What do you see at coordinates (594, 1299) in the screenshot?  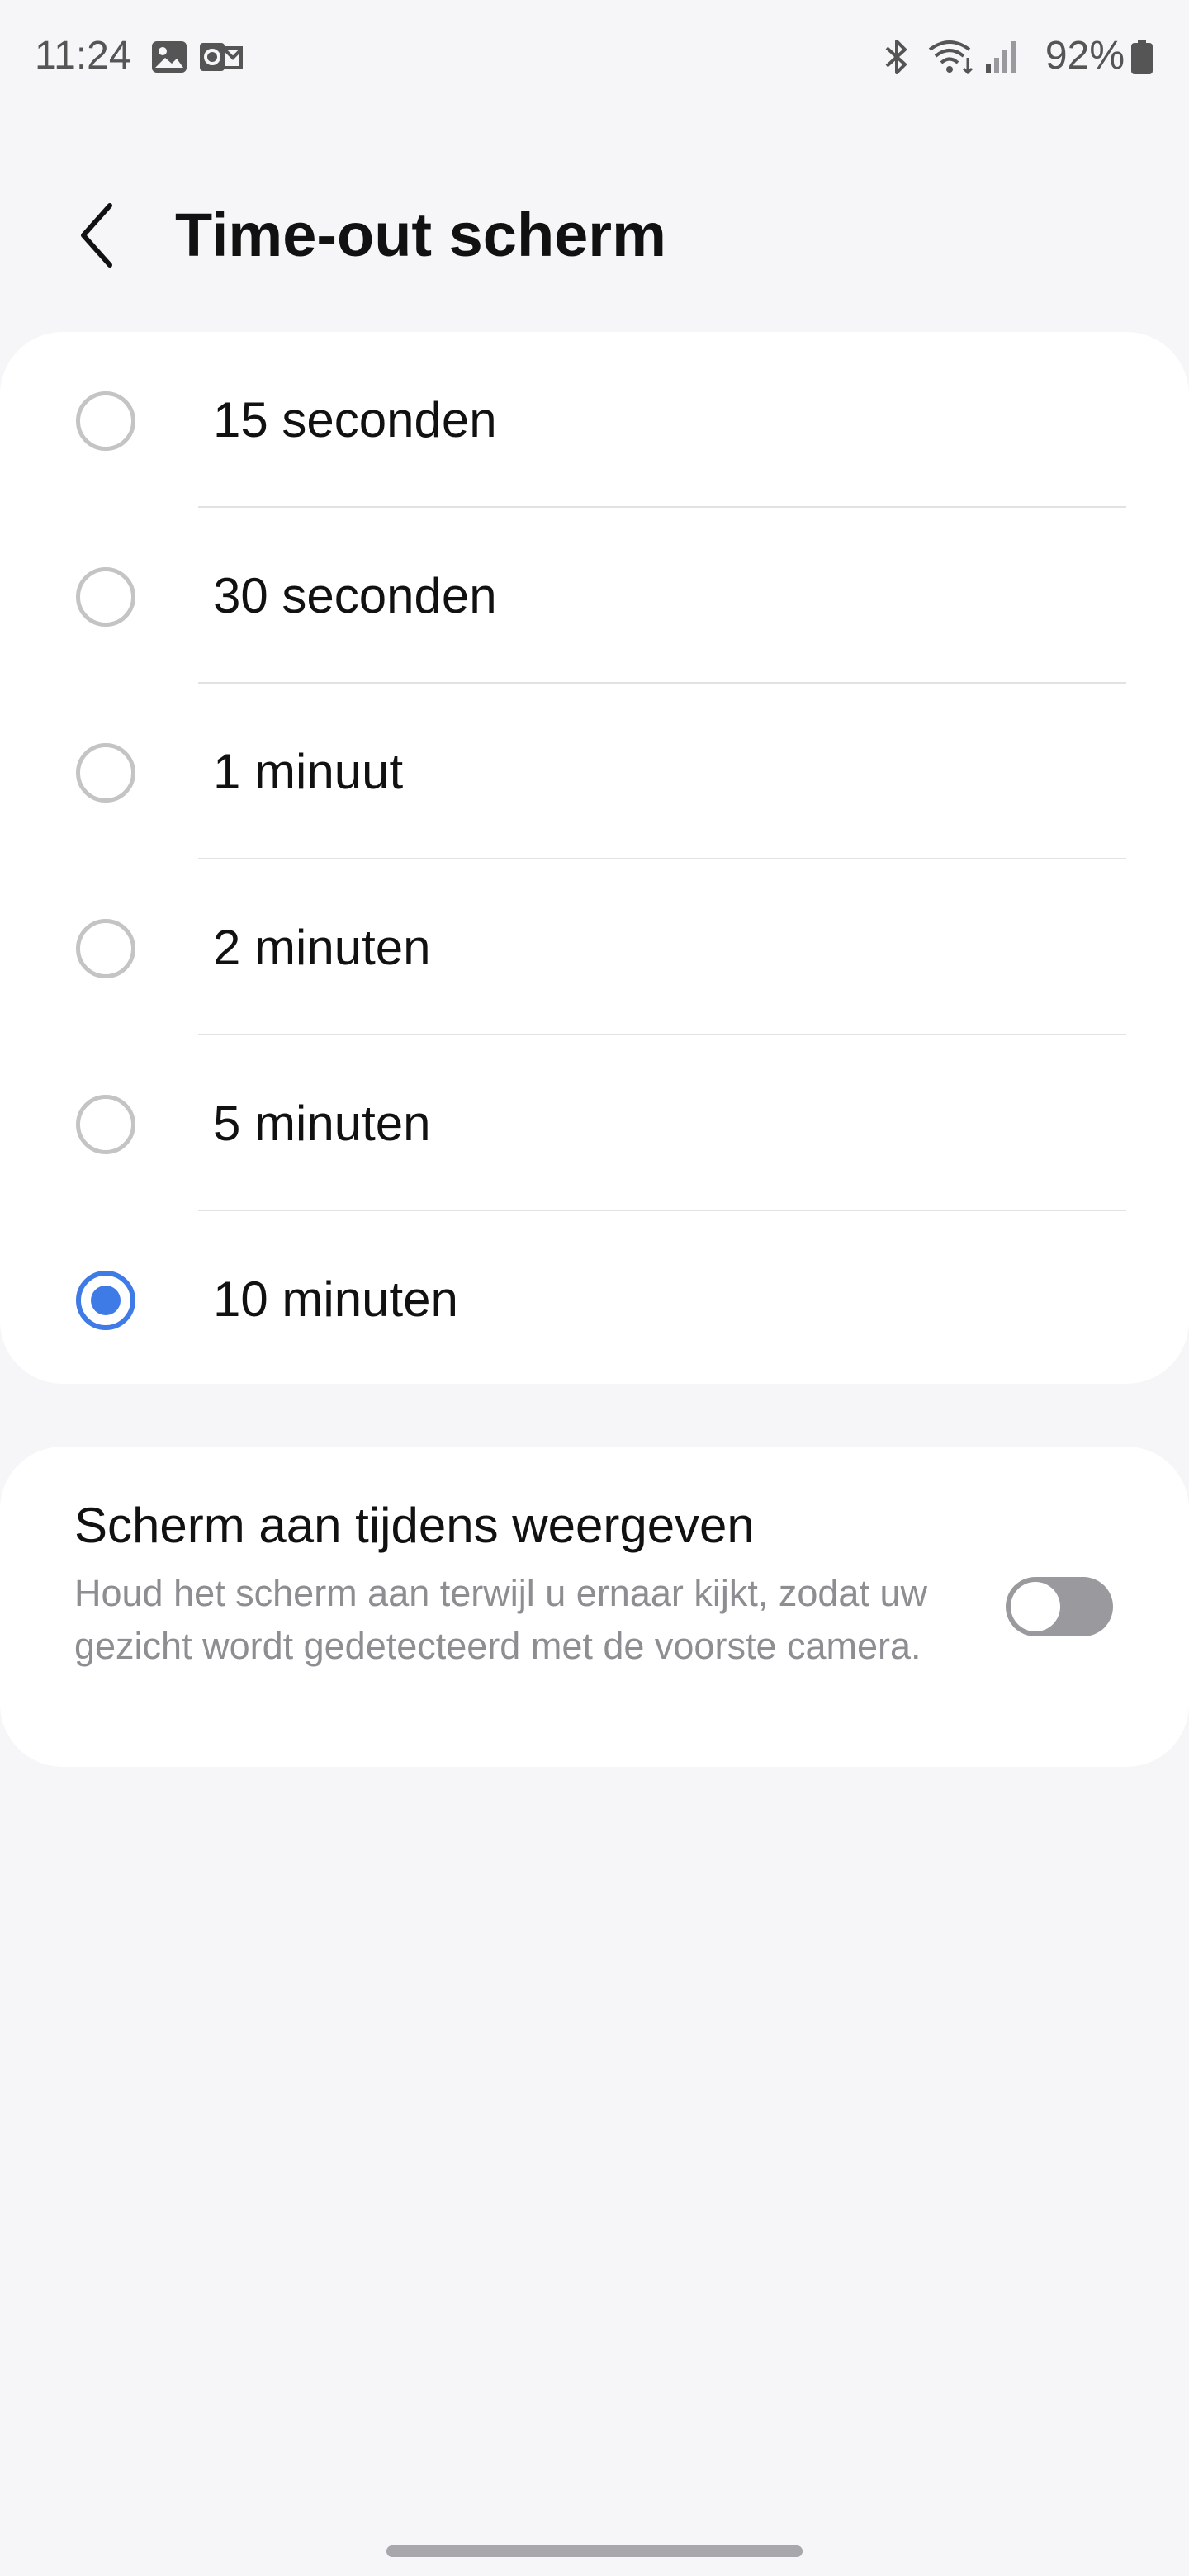 I see `option-10-minutes: 10 minuten` at bounding box center [594, 1299].